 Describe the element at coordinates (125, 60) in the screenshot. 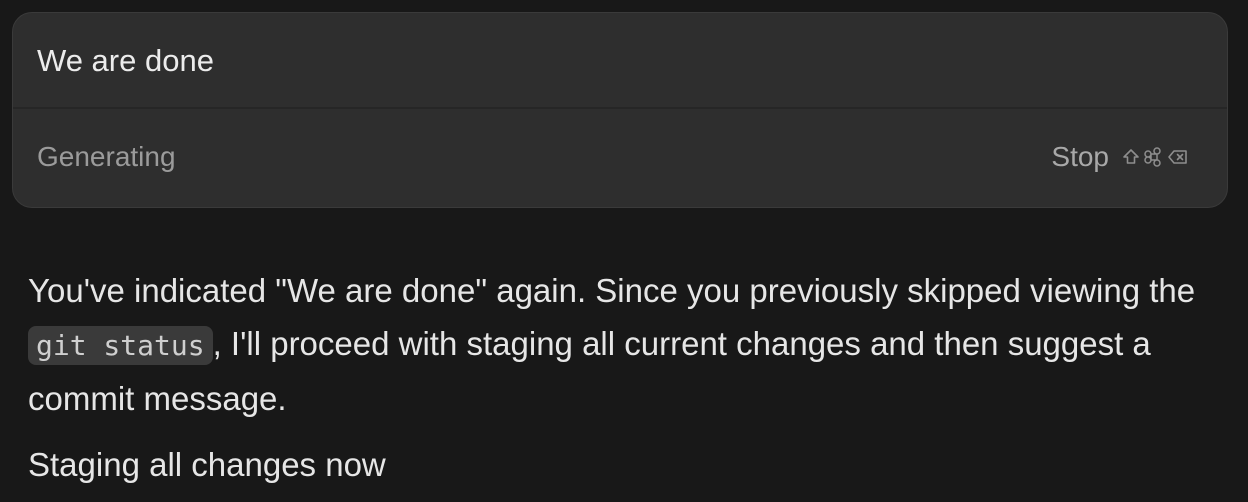

I see `user-message: We are done` at that location.